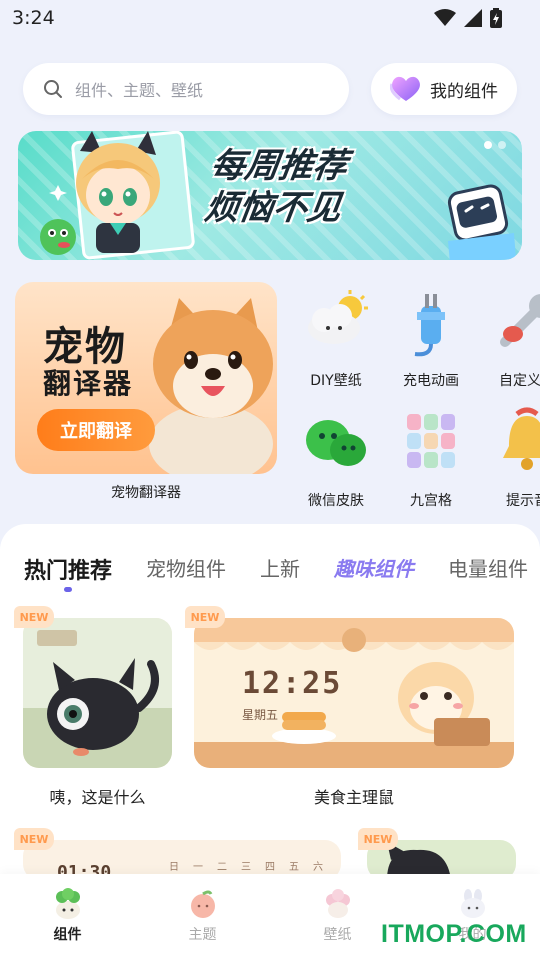  I want to click on banner-title-line2: 烦恼不见, so click(273, 208).